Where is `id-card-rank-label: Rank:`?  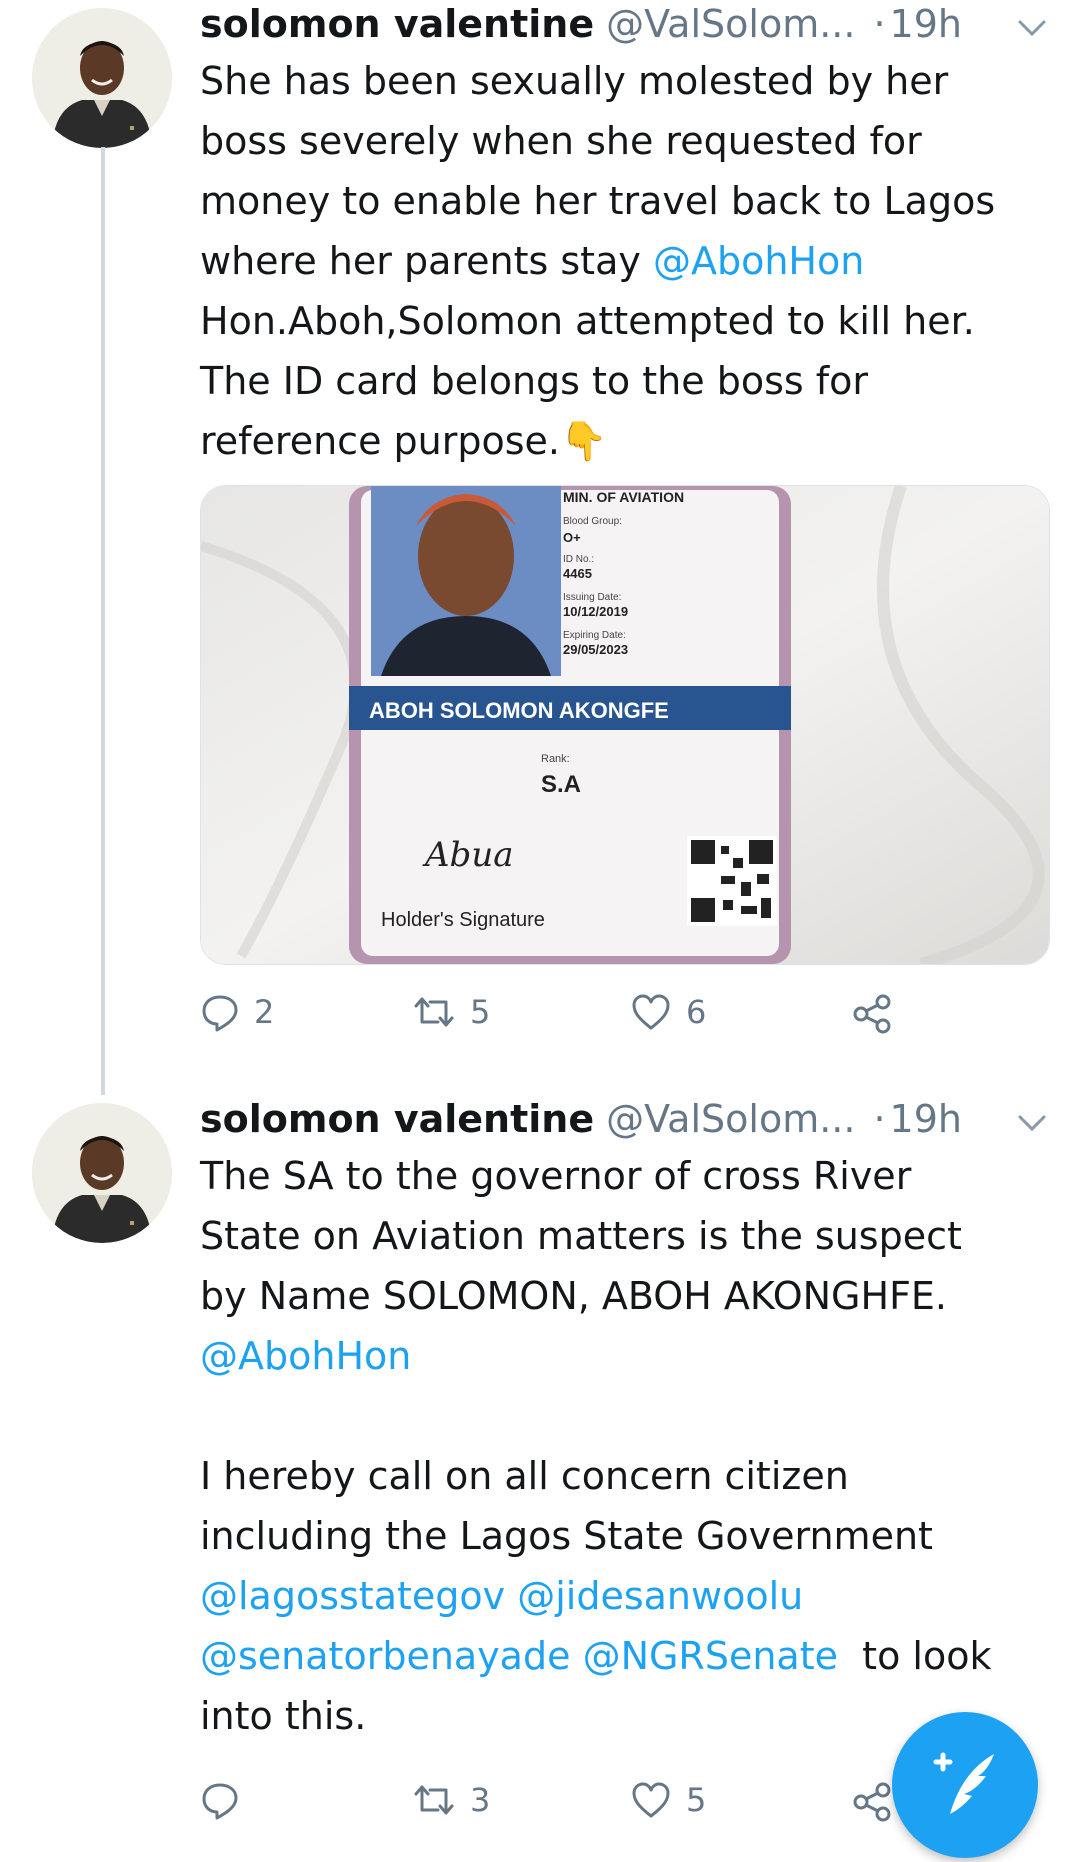
id-card-rank-label: Rank: is located at coordinates (555, 759).